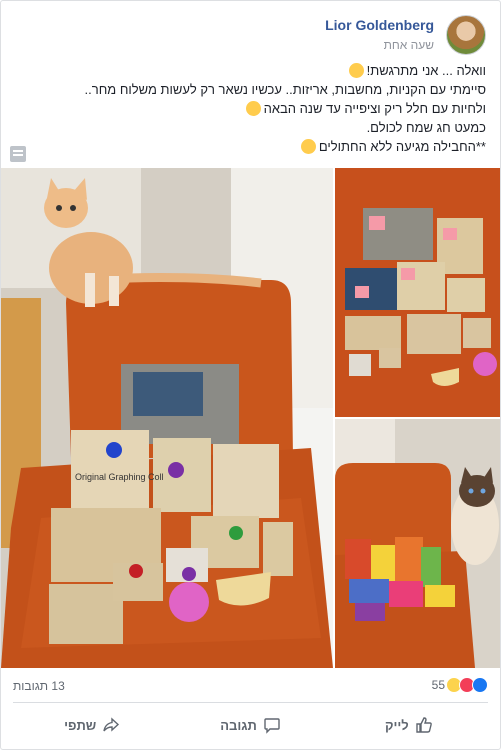 This screenshot has width=501, height=750. I want to click on action-bar: לייק תגובה שתפי, so click(250, 725).